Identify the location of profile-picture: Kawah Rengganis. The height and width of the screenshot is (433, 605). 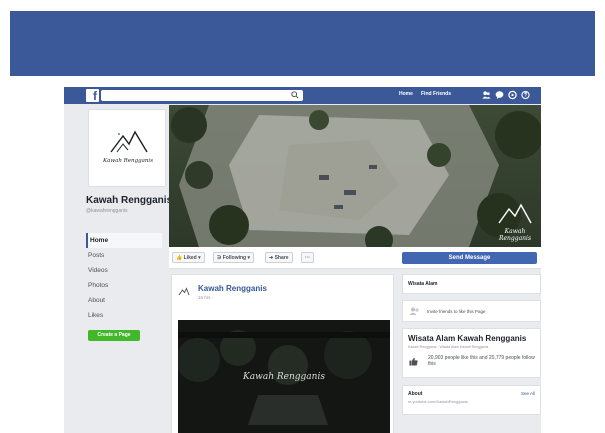
(127, 148).